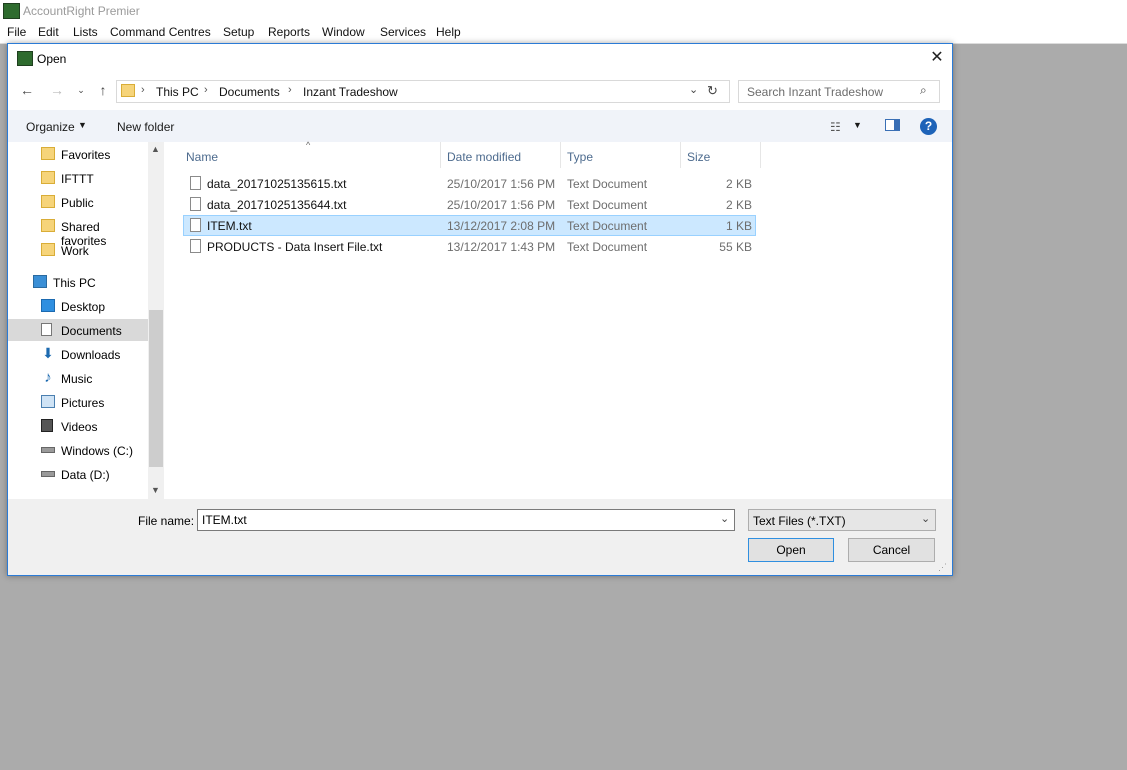 The width and height of the screenshot is (1127, 770). I want to click on open-button: Open, so click(791, 550).